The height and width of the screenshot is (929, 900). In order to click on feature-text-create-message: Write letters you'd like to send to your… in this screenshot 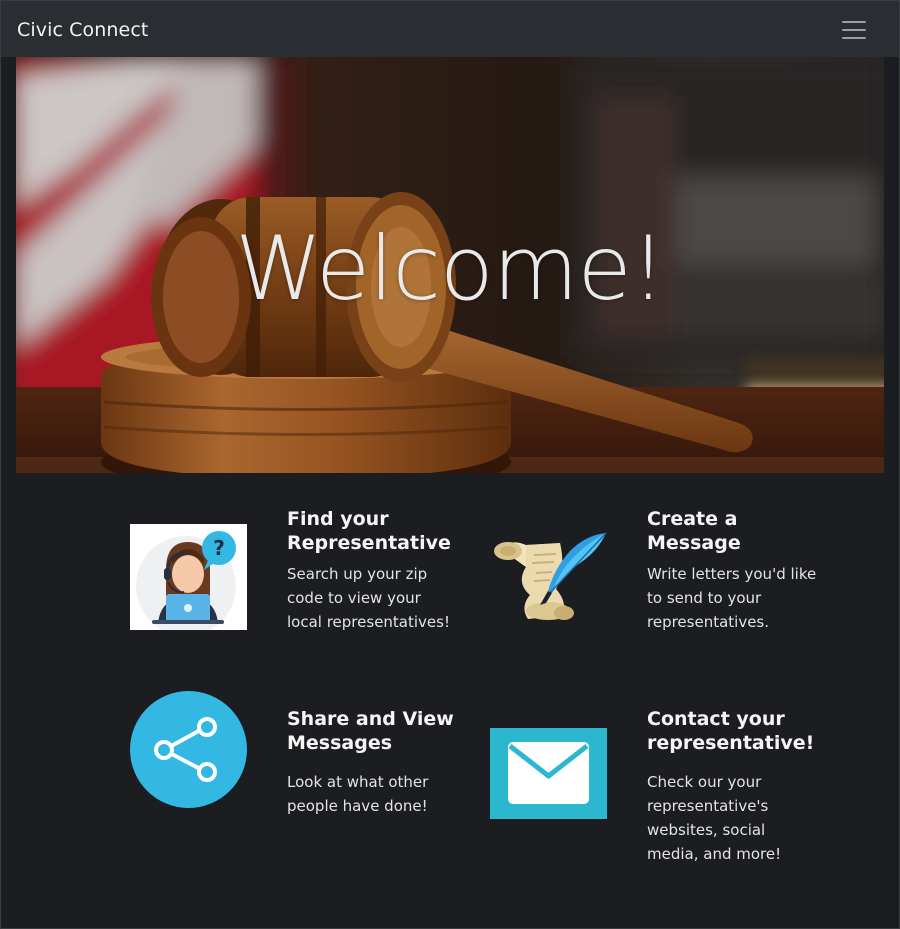, I will do `click(732, 598)`.